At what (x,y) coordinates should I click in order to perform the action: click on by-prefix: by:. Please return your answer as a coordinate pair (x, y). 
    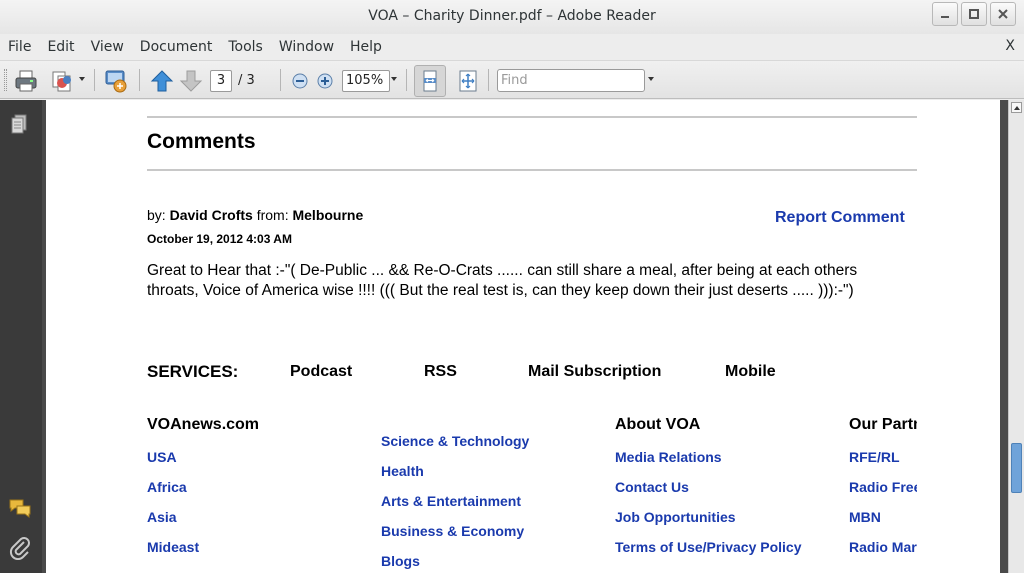
    Looking at the image, I should click on (156, 215).